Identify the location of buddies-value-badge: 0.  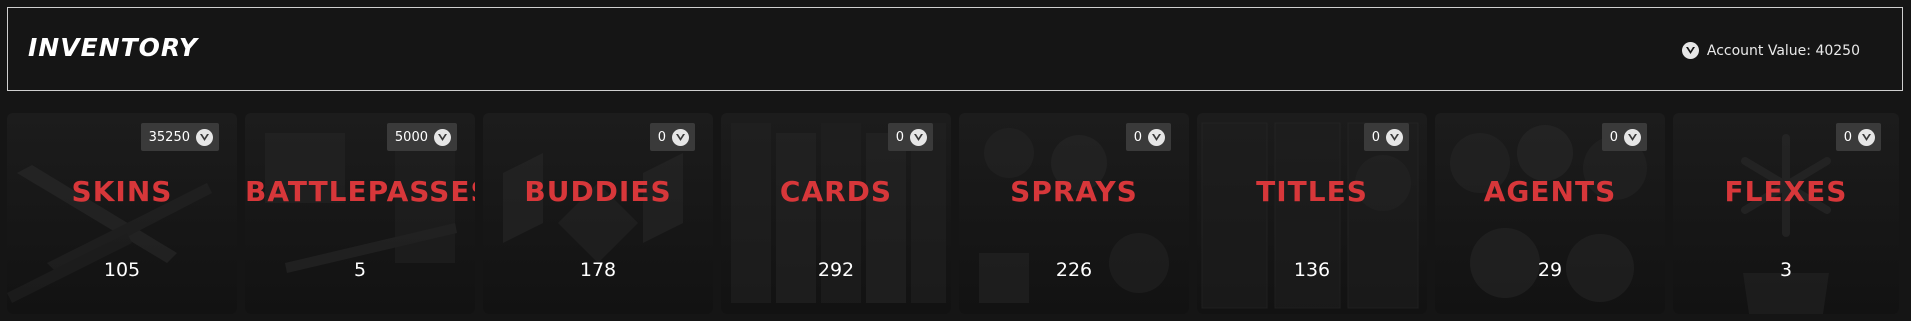
(672, 137).